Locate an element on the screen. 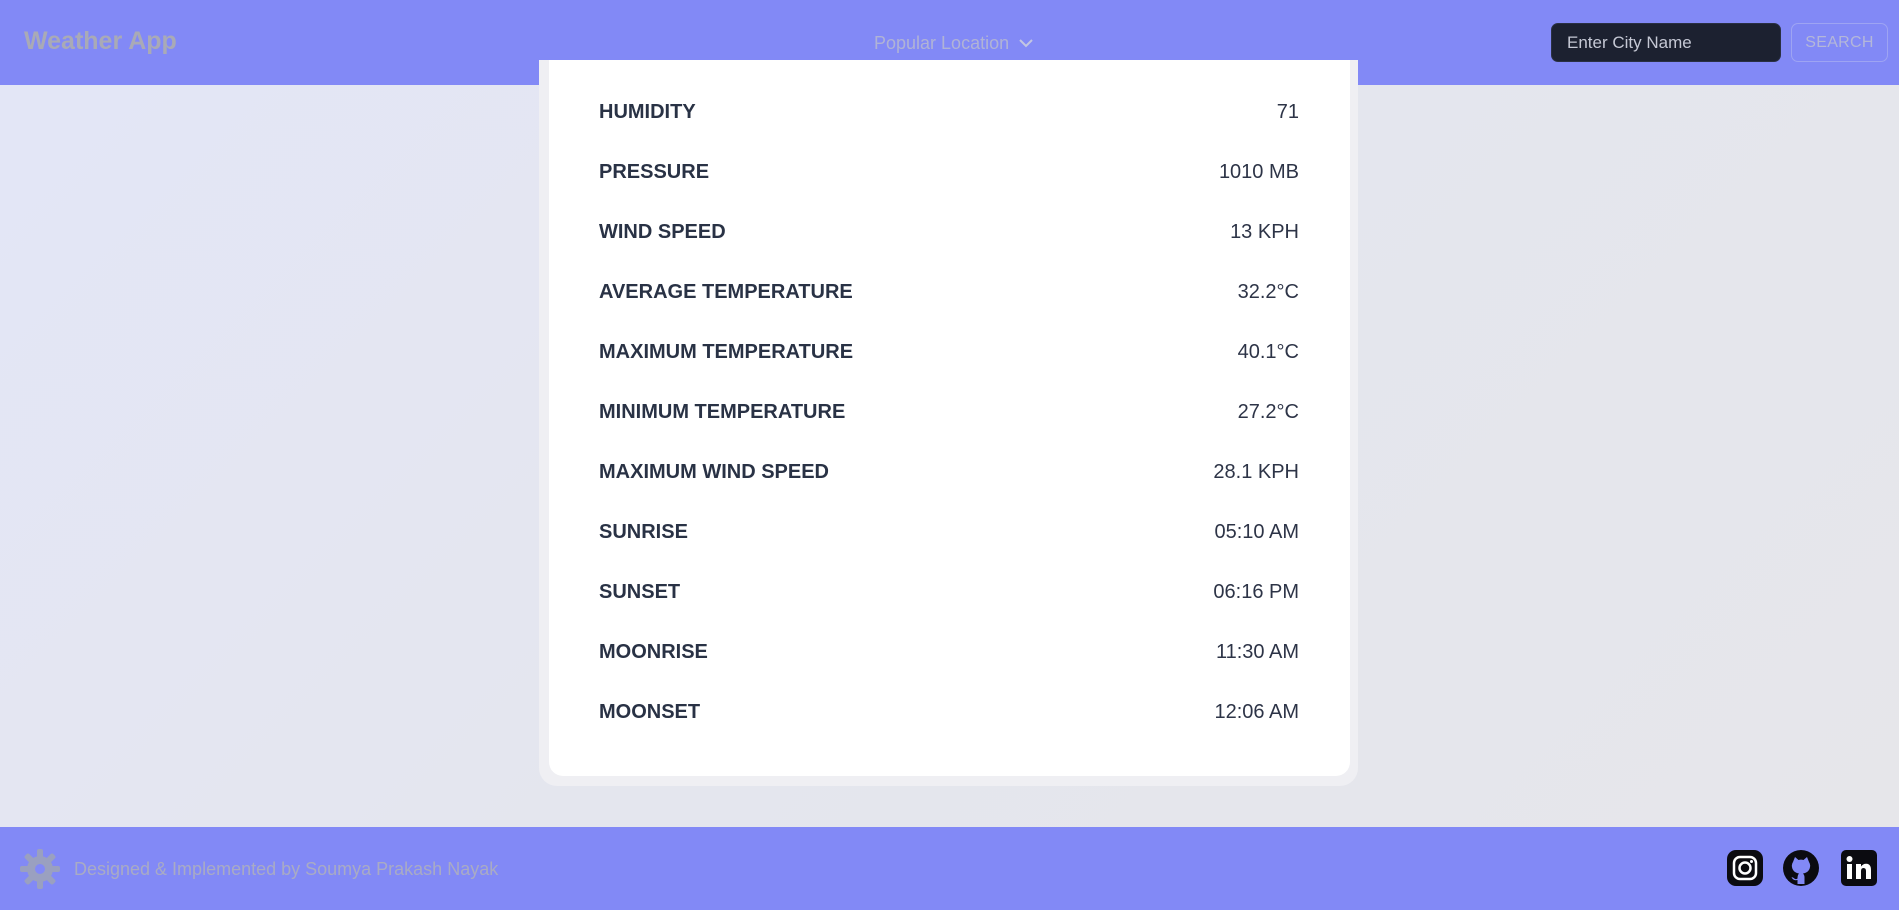 This screenshot has width=1899, height=910. detail-row-pressure: PRESSURE 1010 MB is located at coordinates (949, 172).